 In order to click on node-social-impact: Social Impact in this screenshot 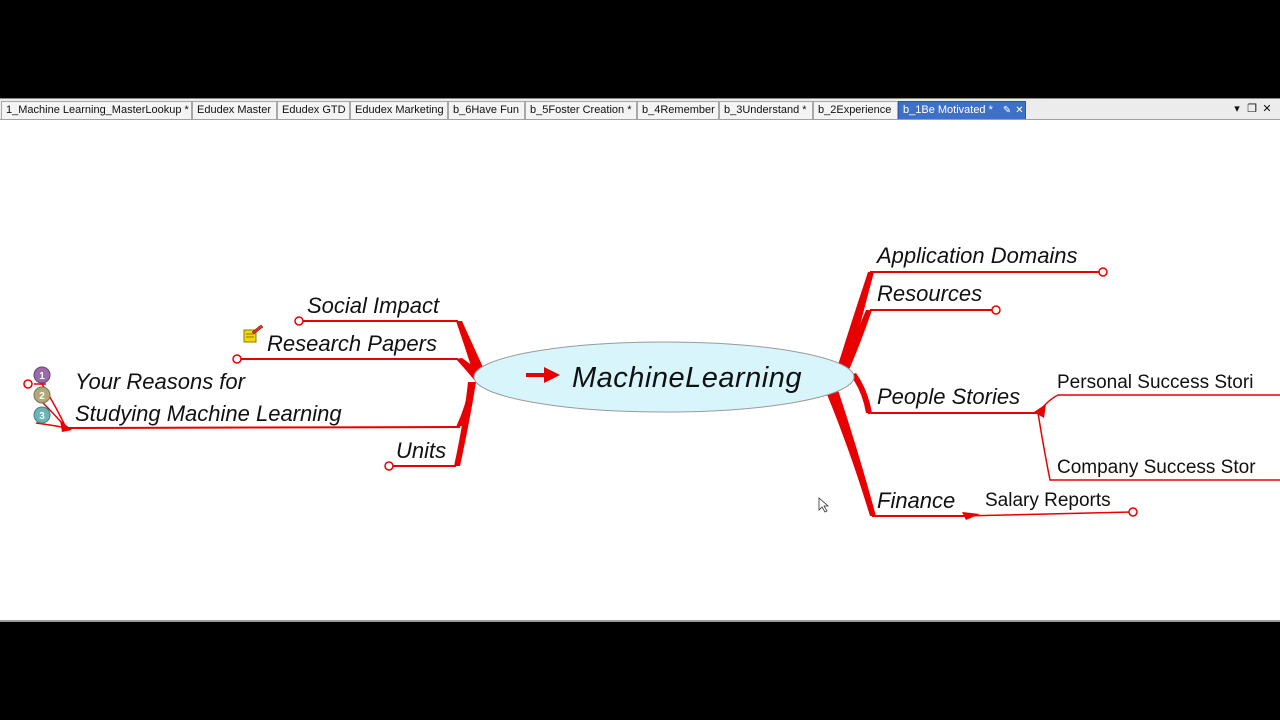, I will do `click(373, 305)`.